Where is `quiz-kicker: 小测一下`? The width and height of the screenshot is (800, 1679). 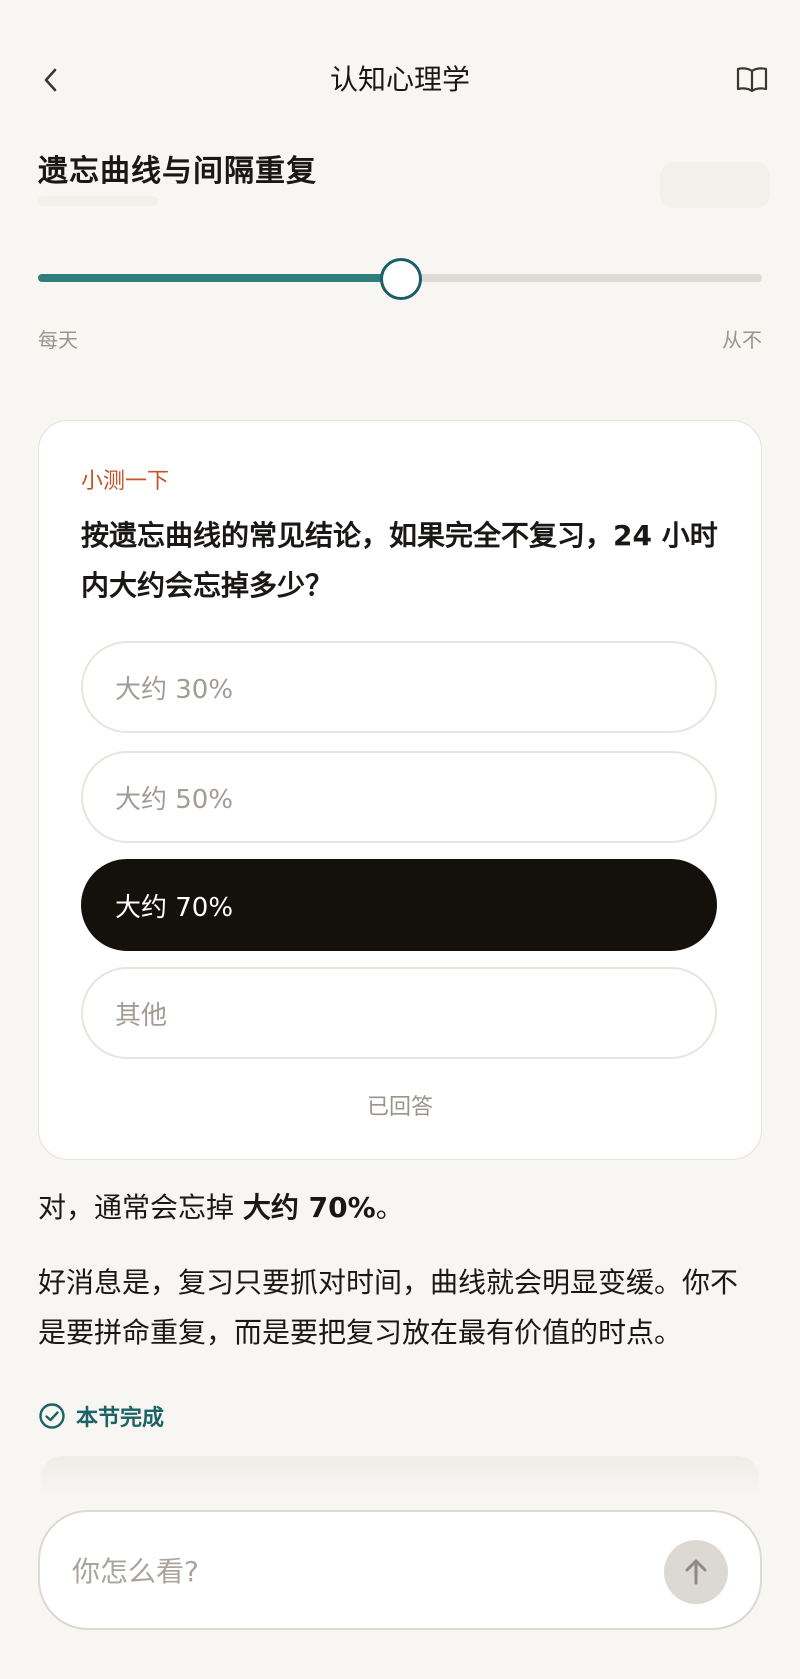 quiz-kicker: 小测一下 is located at coordinates (125, 481).